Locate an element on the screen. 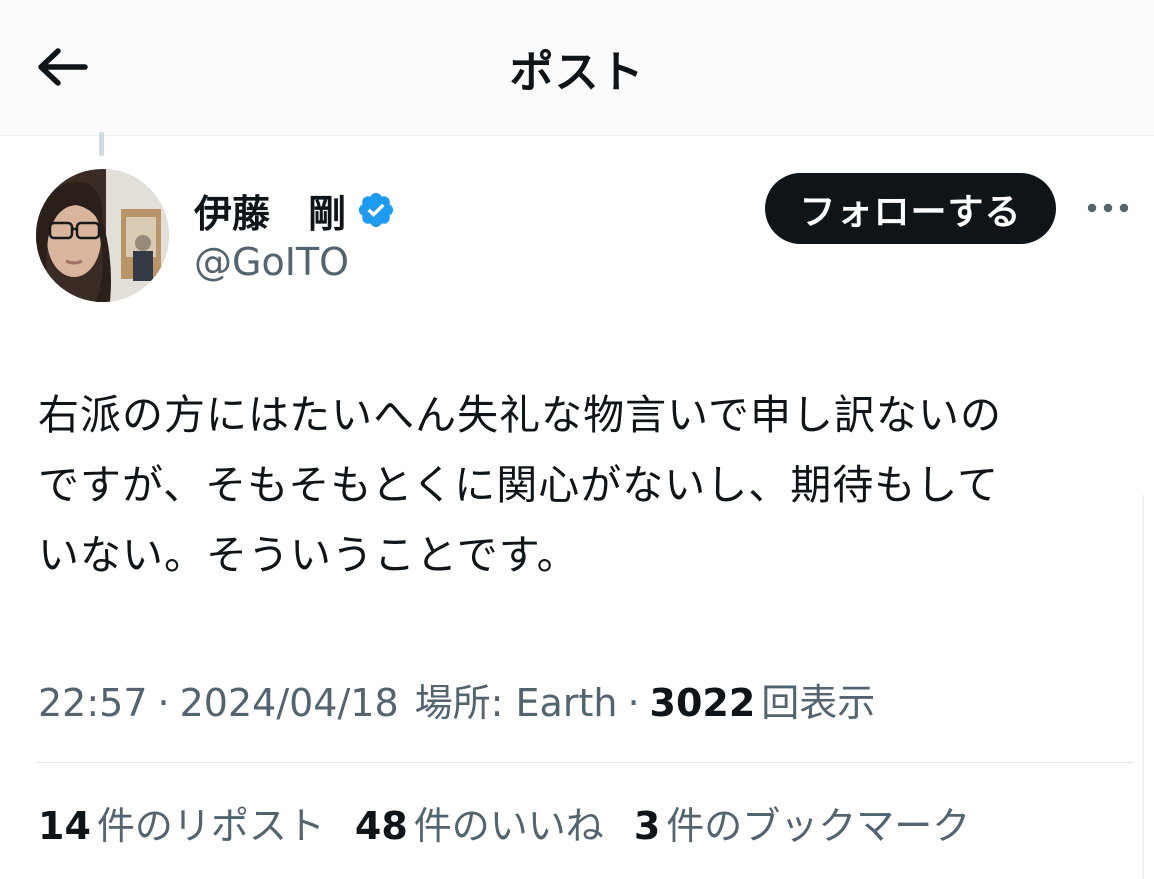 Image resolution: width=1154 pixels, height=879 pixels. reposts-label: 件のリポスト is located at coordinates (210, 826).